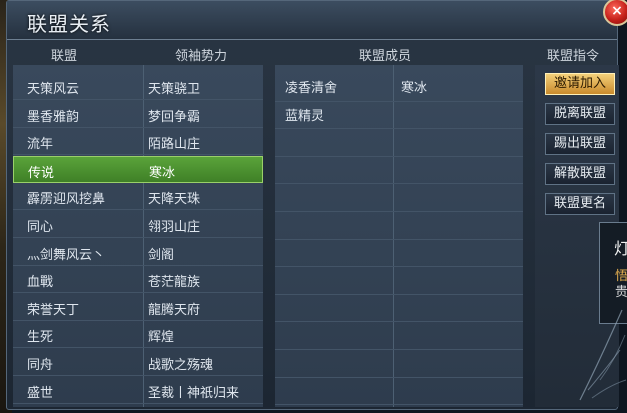  I want to click on alliance-name: 同舟, so click(40, 365).